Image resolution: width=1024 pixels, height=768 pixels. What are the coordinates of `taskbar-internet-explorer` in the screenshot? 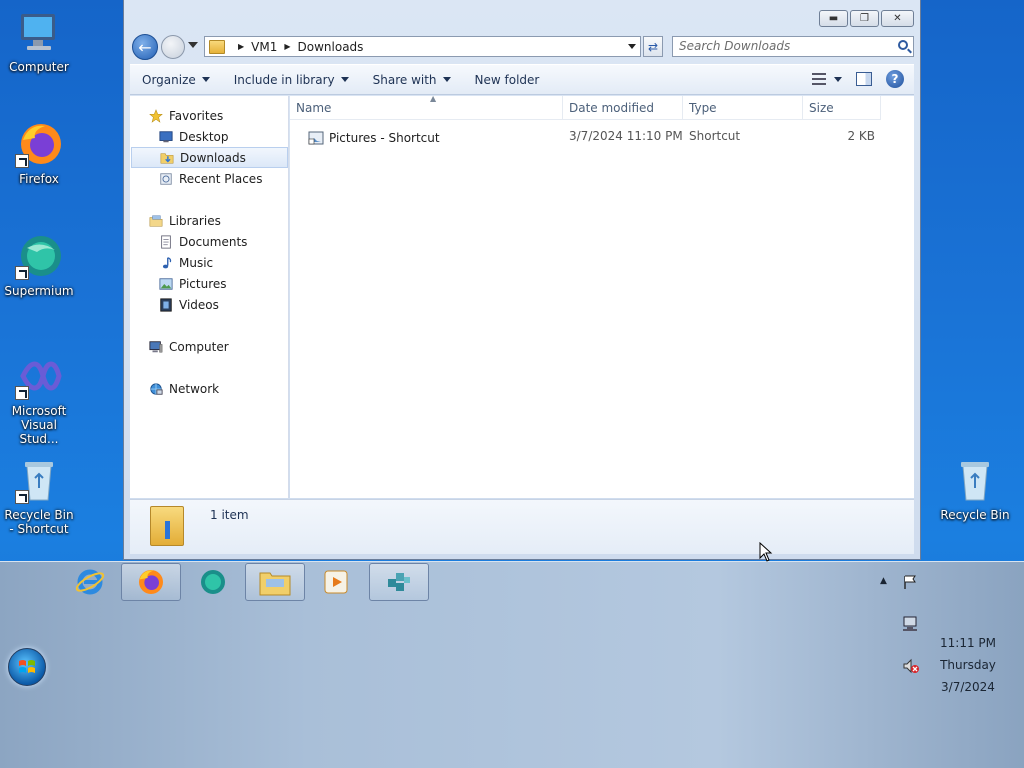 It's located at (90, 582).